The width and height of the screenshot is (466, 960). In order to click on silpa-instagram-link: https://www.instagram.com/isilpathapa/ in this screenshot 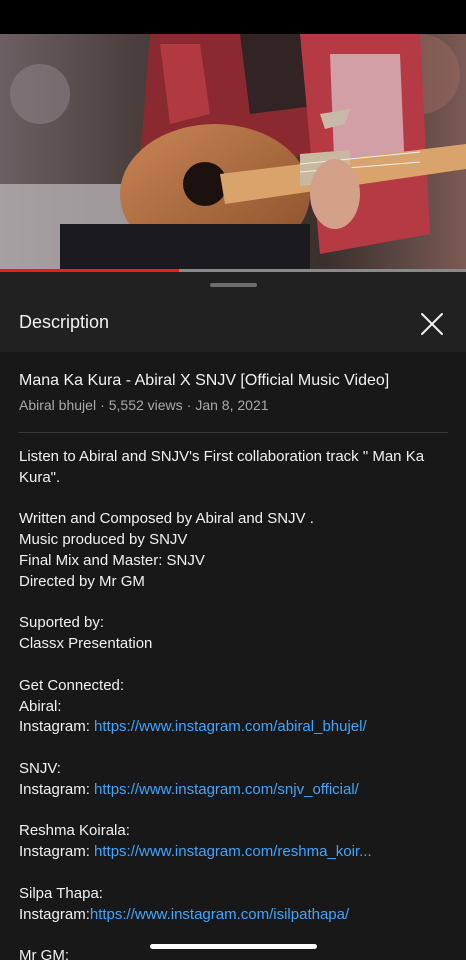, I will do `click(219, 914)`.